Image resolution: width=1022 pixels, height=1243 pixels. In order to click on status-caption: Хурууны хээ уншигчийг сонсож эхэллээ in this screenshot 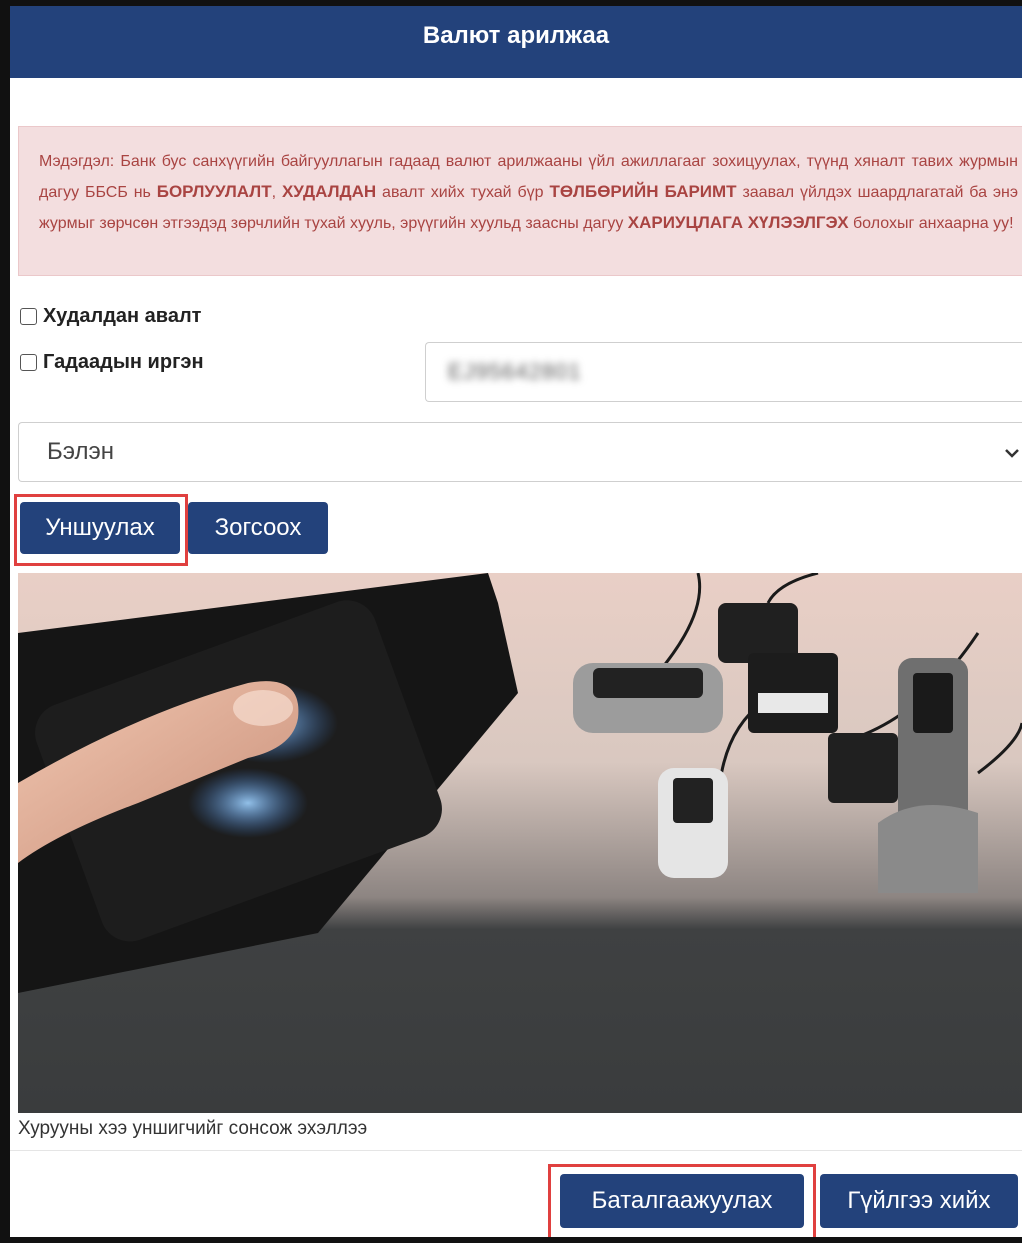, I will do `click(193, 1128)`.